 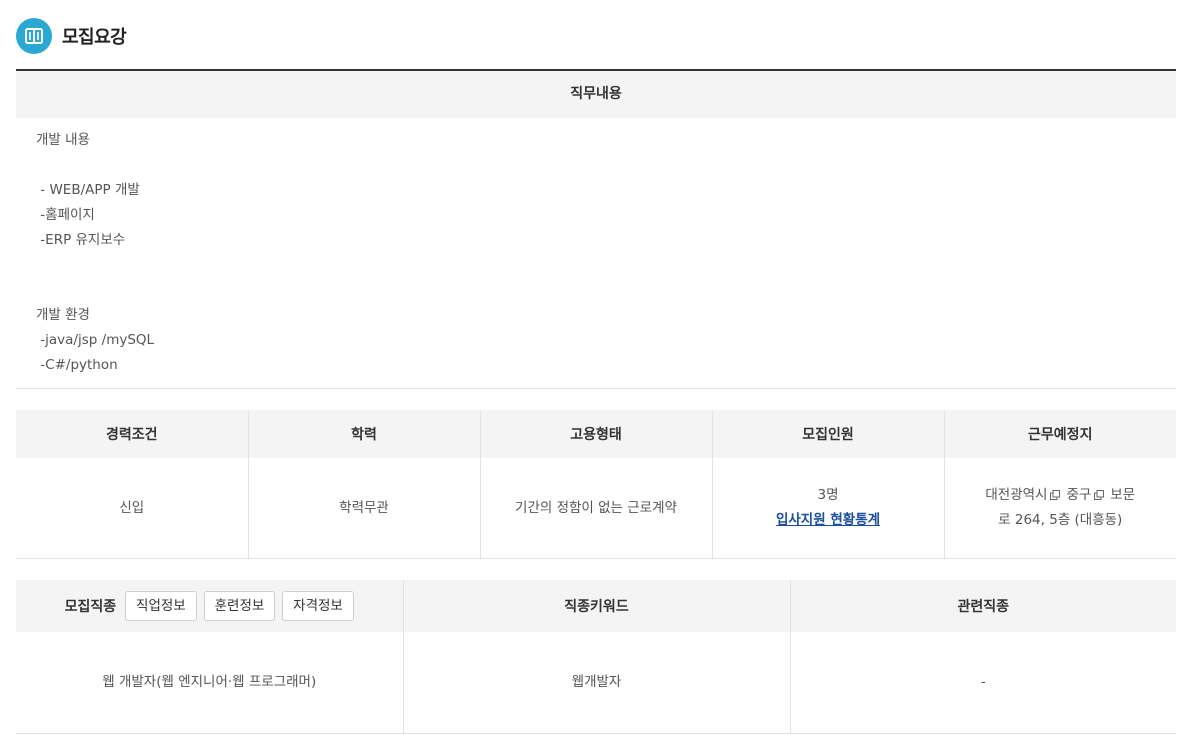 What do you see at coordinates (982, 606) in the screenshot?
I see `header-related: 관련직종` at bounding box center [982, 606].